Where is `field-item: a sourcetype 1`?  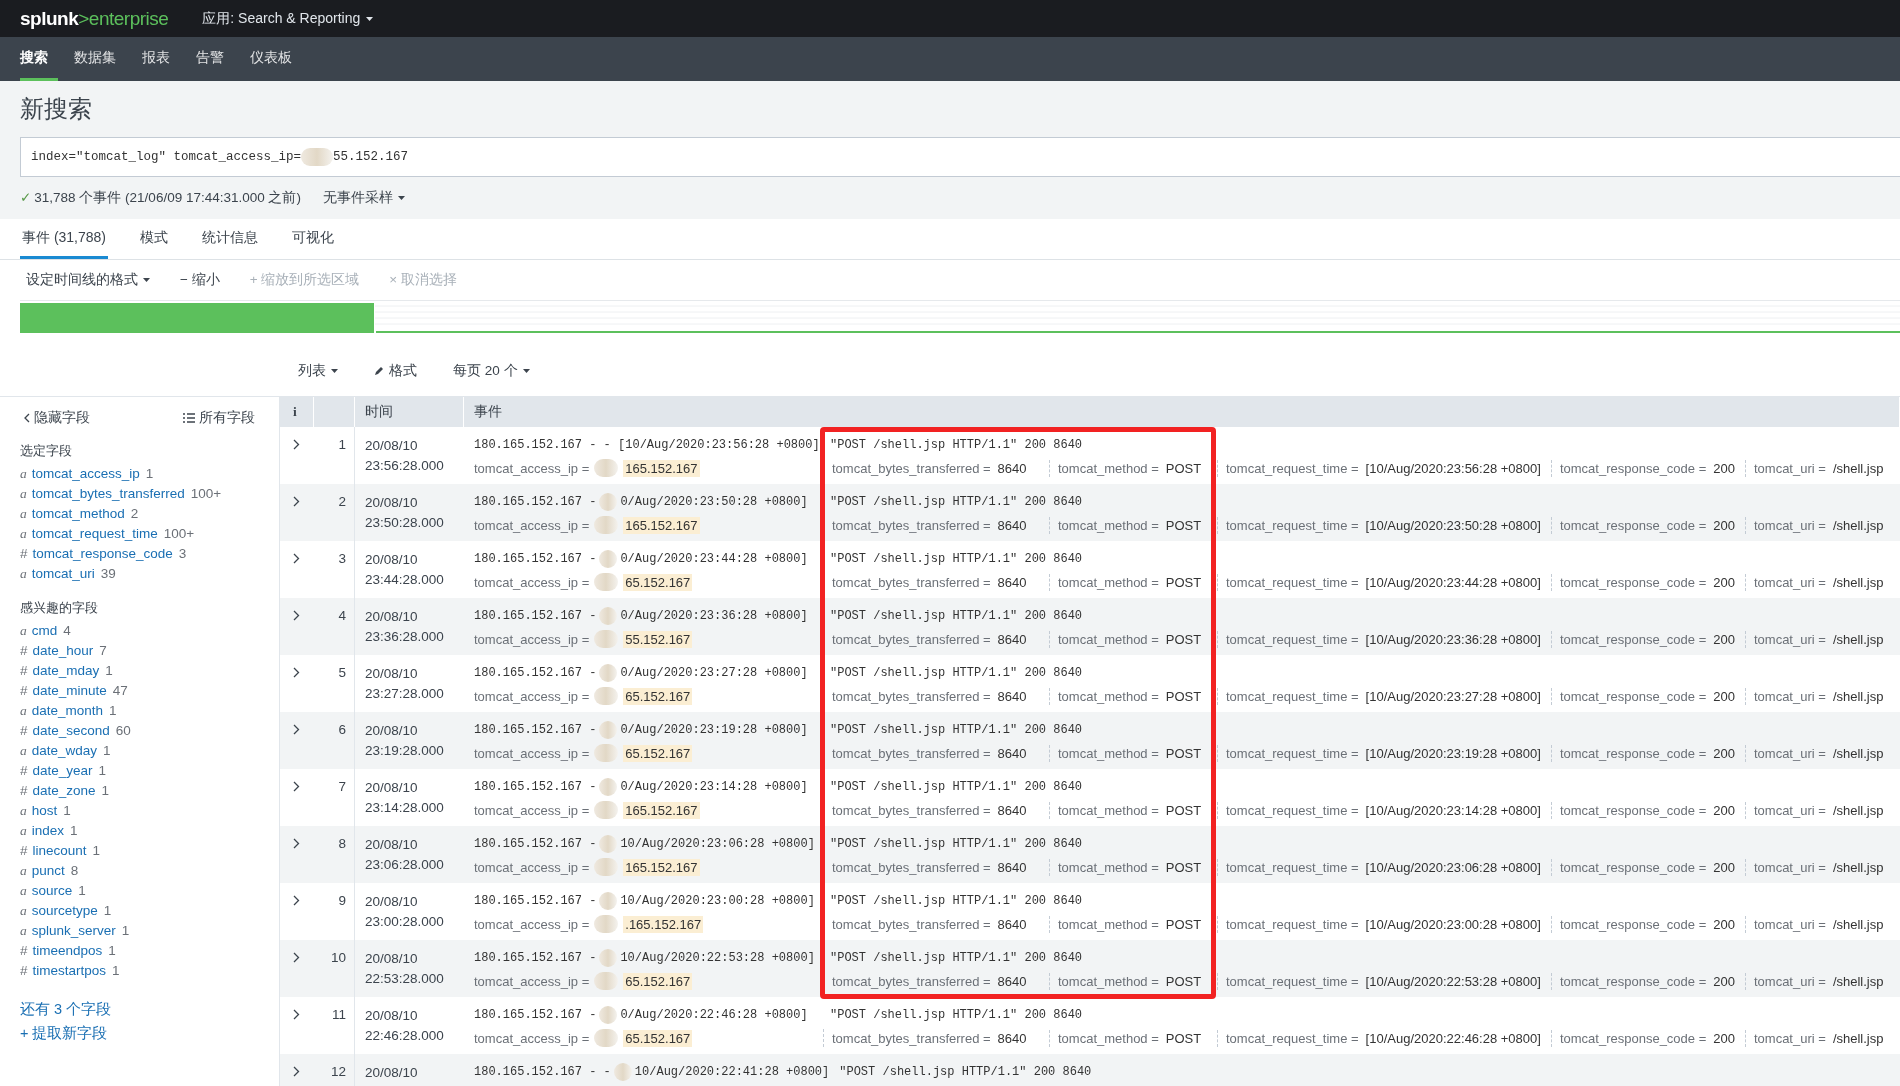
field-item: a sourcetype 1 is located at coordinates (149, 911).